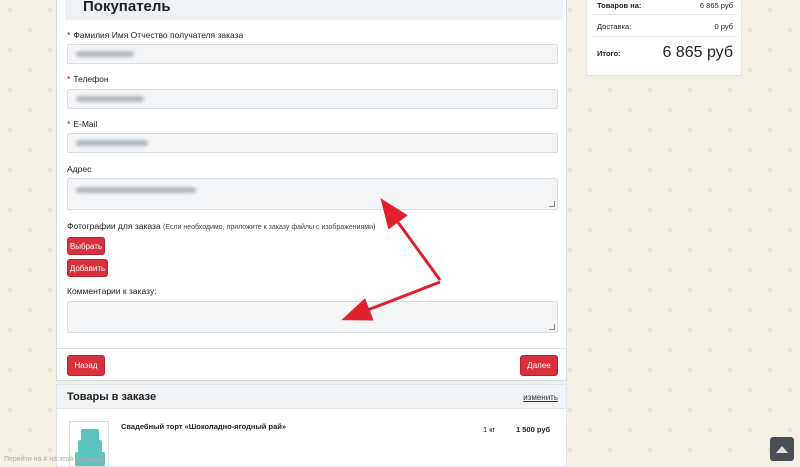  What do you see at coordinates (391, 300) in the screenshot?
I see `arrow-to-comment` at bounding box center [391, 300].